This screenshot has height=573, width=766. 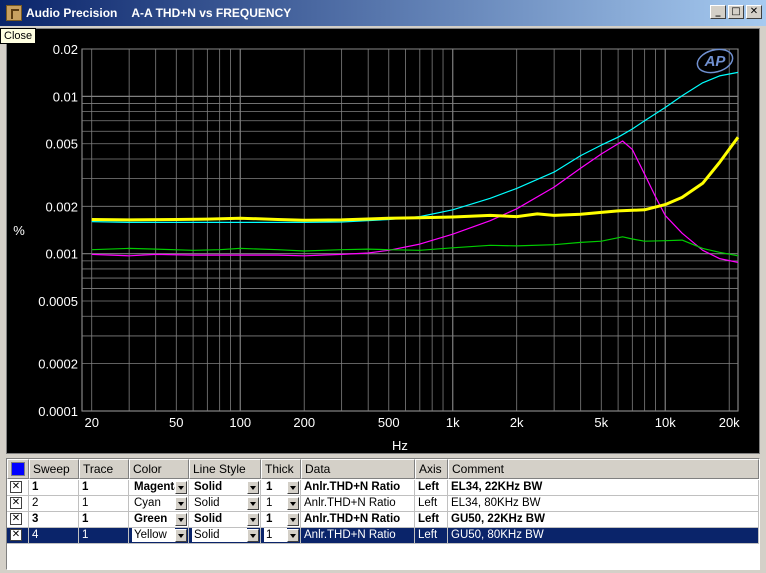 What do you see at coordinates (65, 49) in the screenshot?
I see `y-tick-label: 0.02` at bounding box center [65, 49].